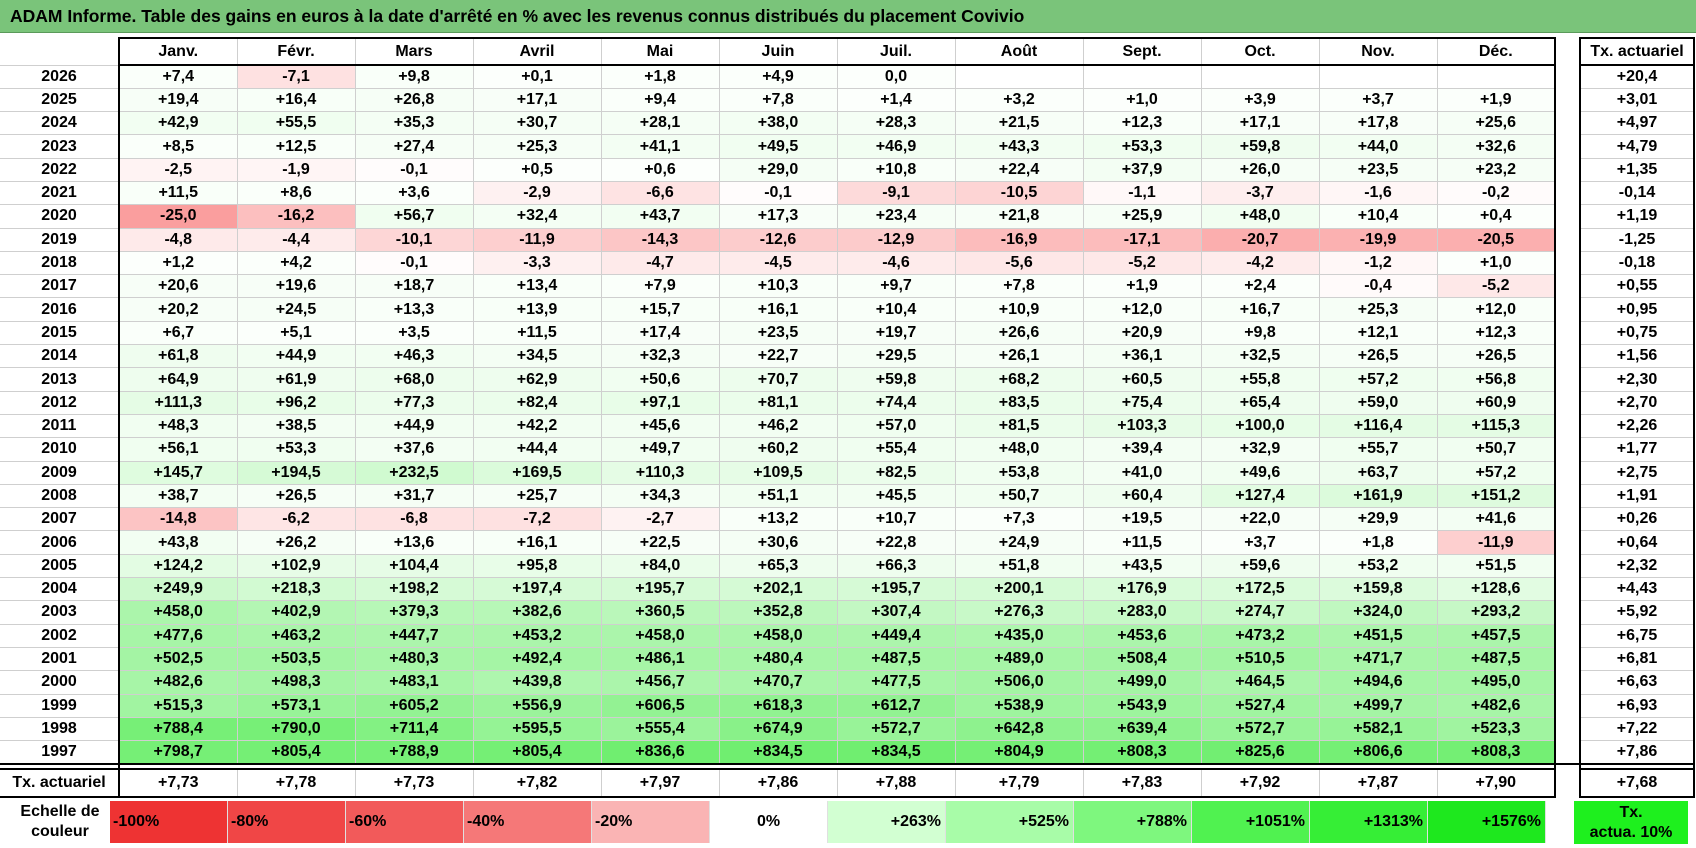 The width and height of the screenshot is (1696, 848). Describe the element at coordinates (1378, 333) in the screenshot. I see `value-cell: +12,1` at that location.